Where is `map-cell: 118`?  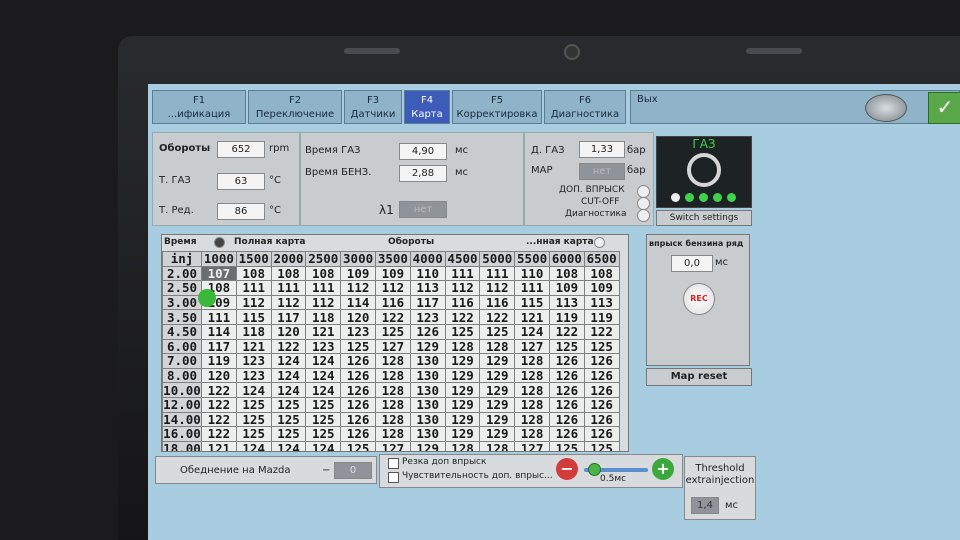 map-cell: 118 is located at coordinates (323, 317).